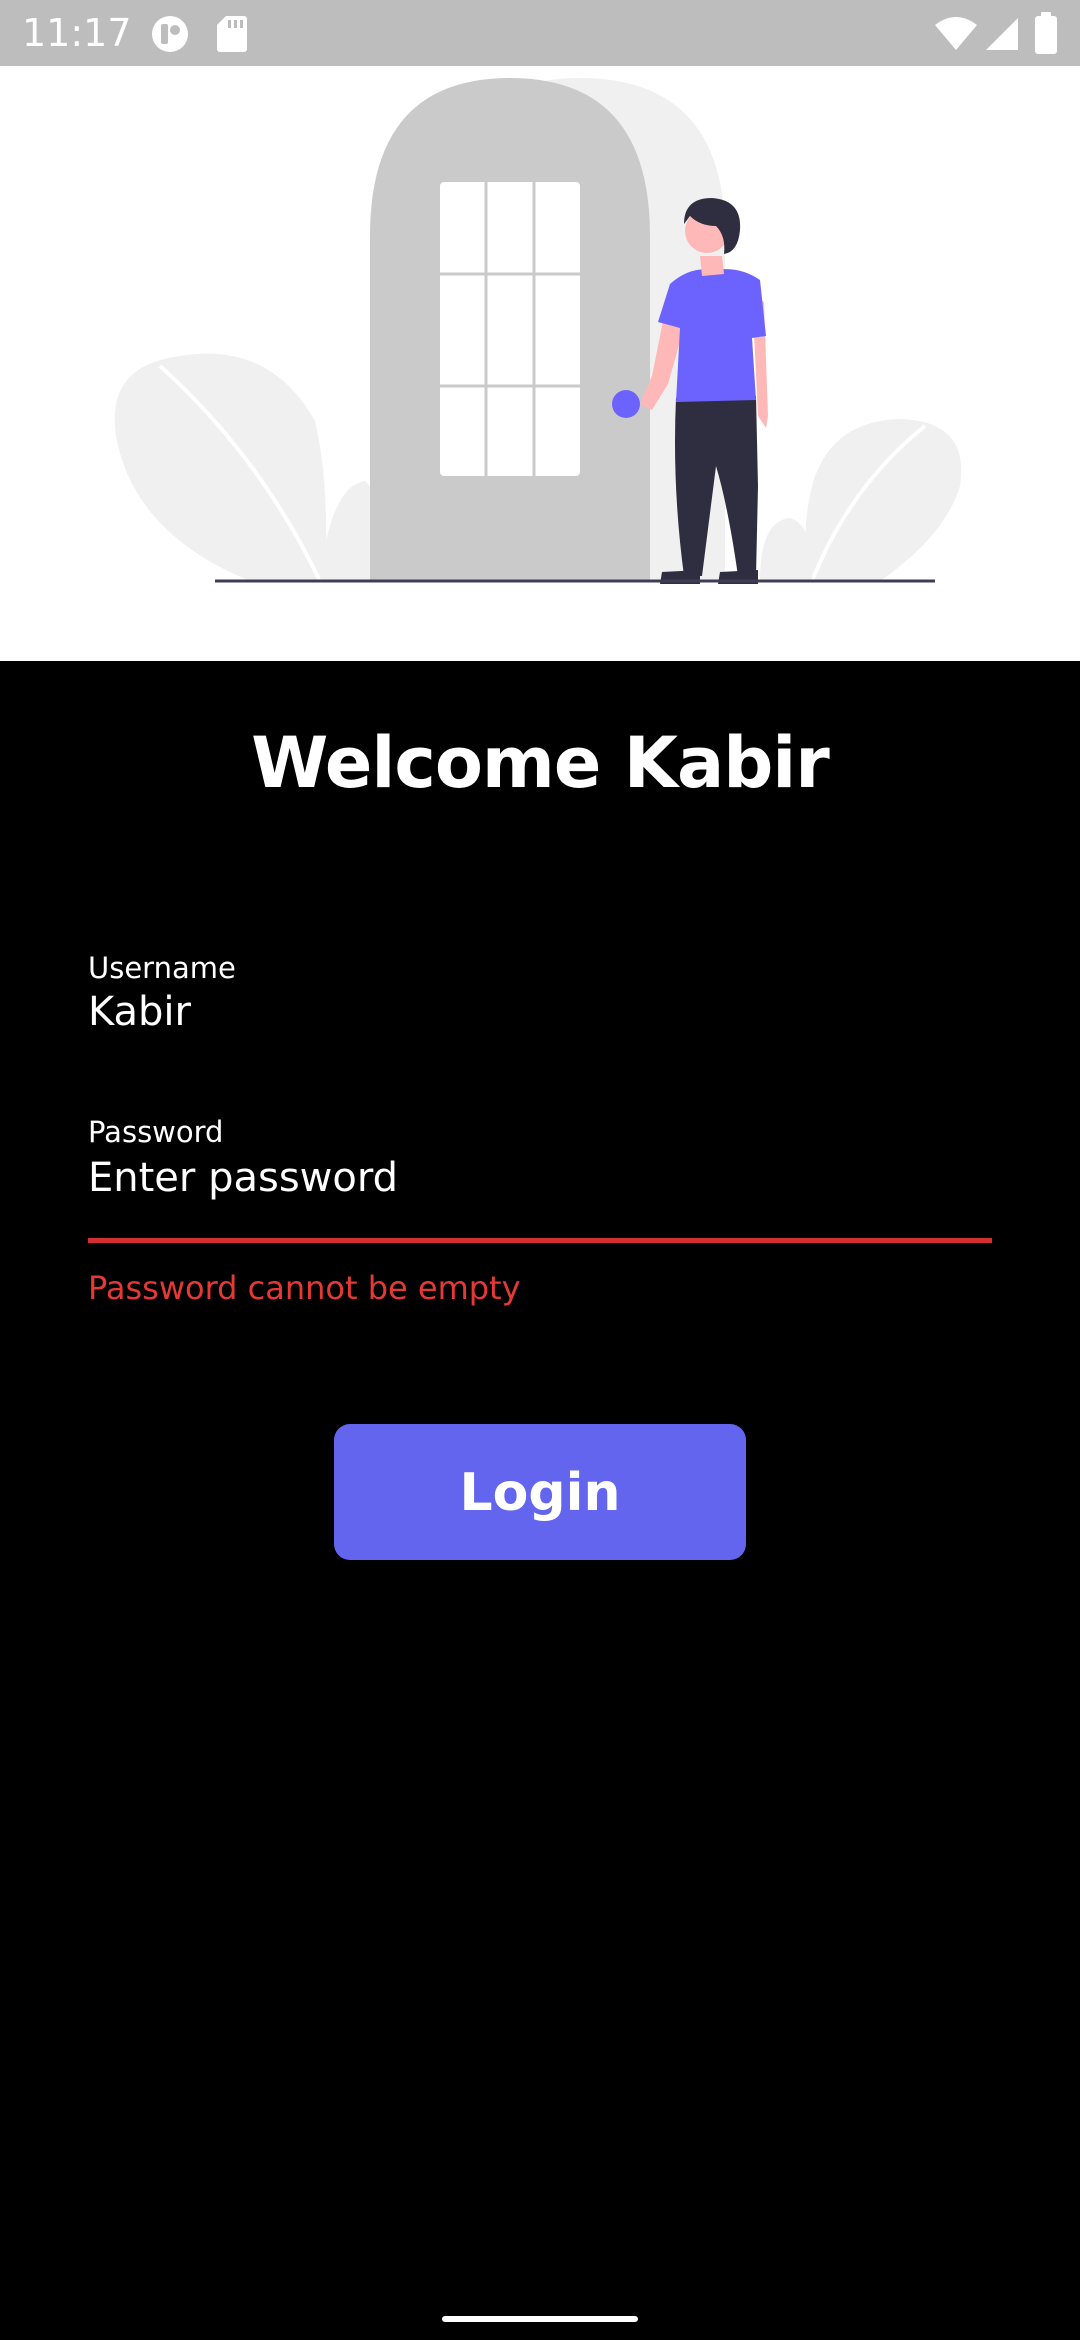  What do you see at coordinates (1046, 35) in the screenshot?
I see `battery-icon` at bounding box center [1046, 35].